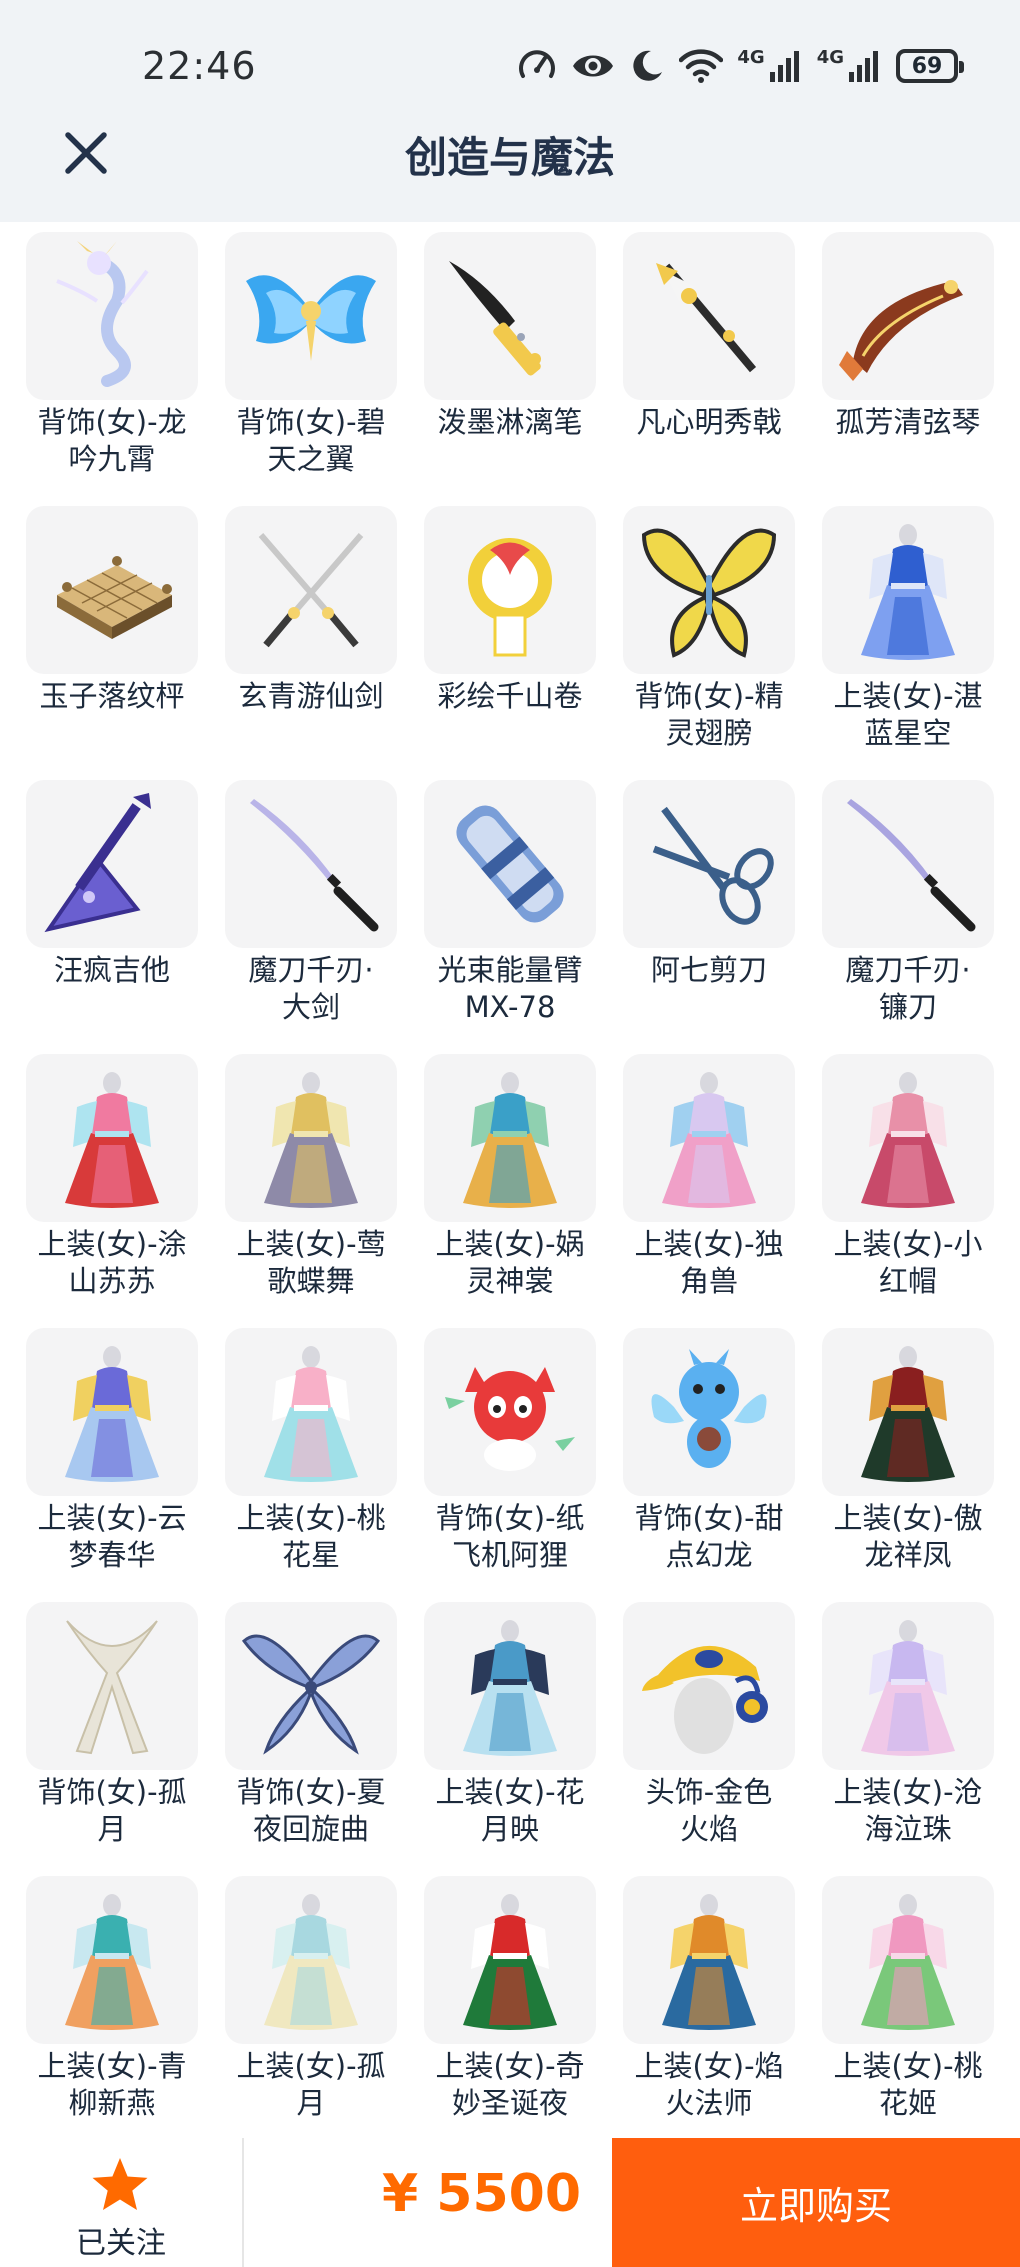  What do you see at coordinates (784, 66) in the screenshot?
I see `signal-icon` at bounding box center [784, 66].